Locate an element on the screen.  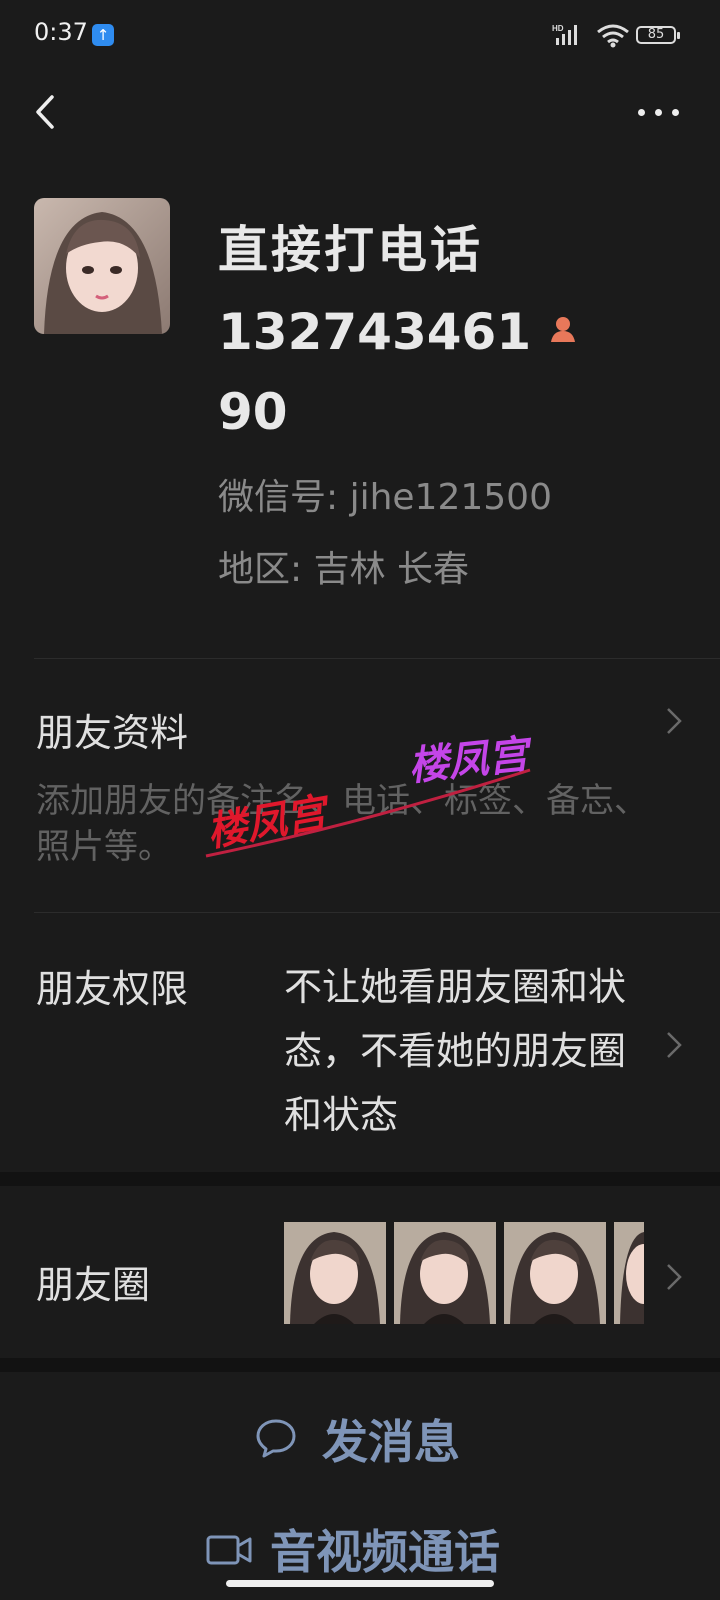
video-call-label: 音视频通话 is located at coordinates (385, 1552).